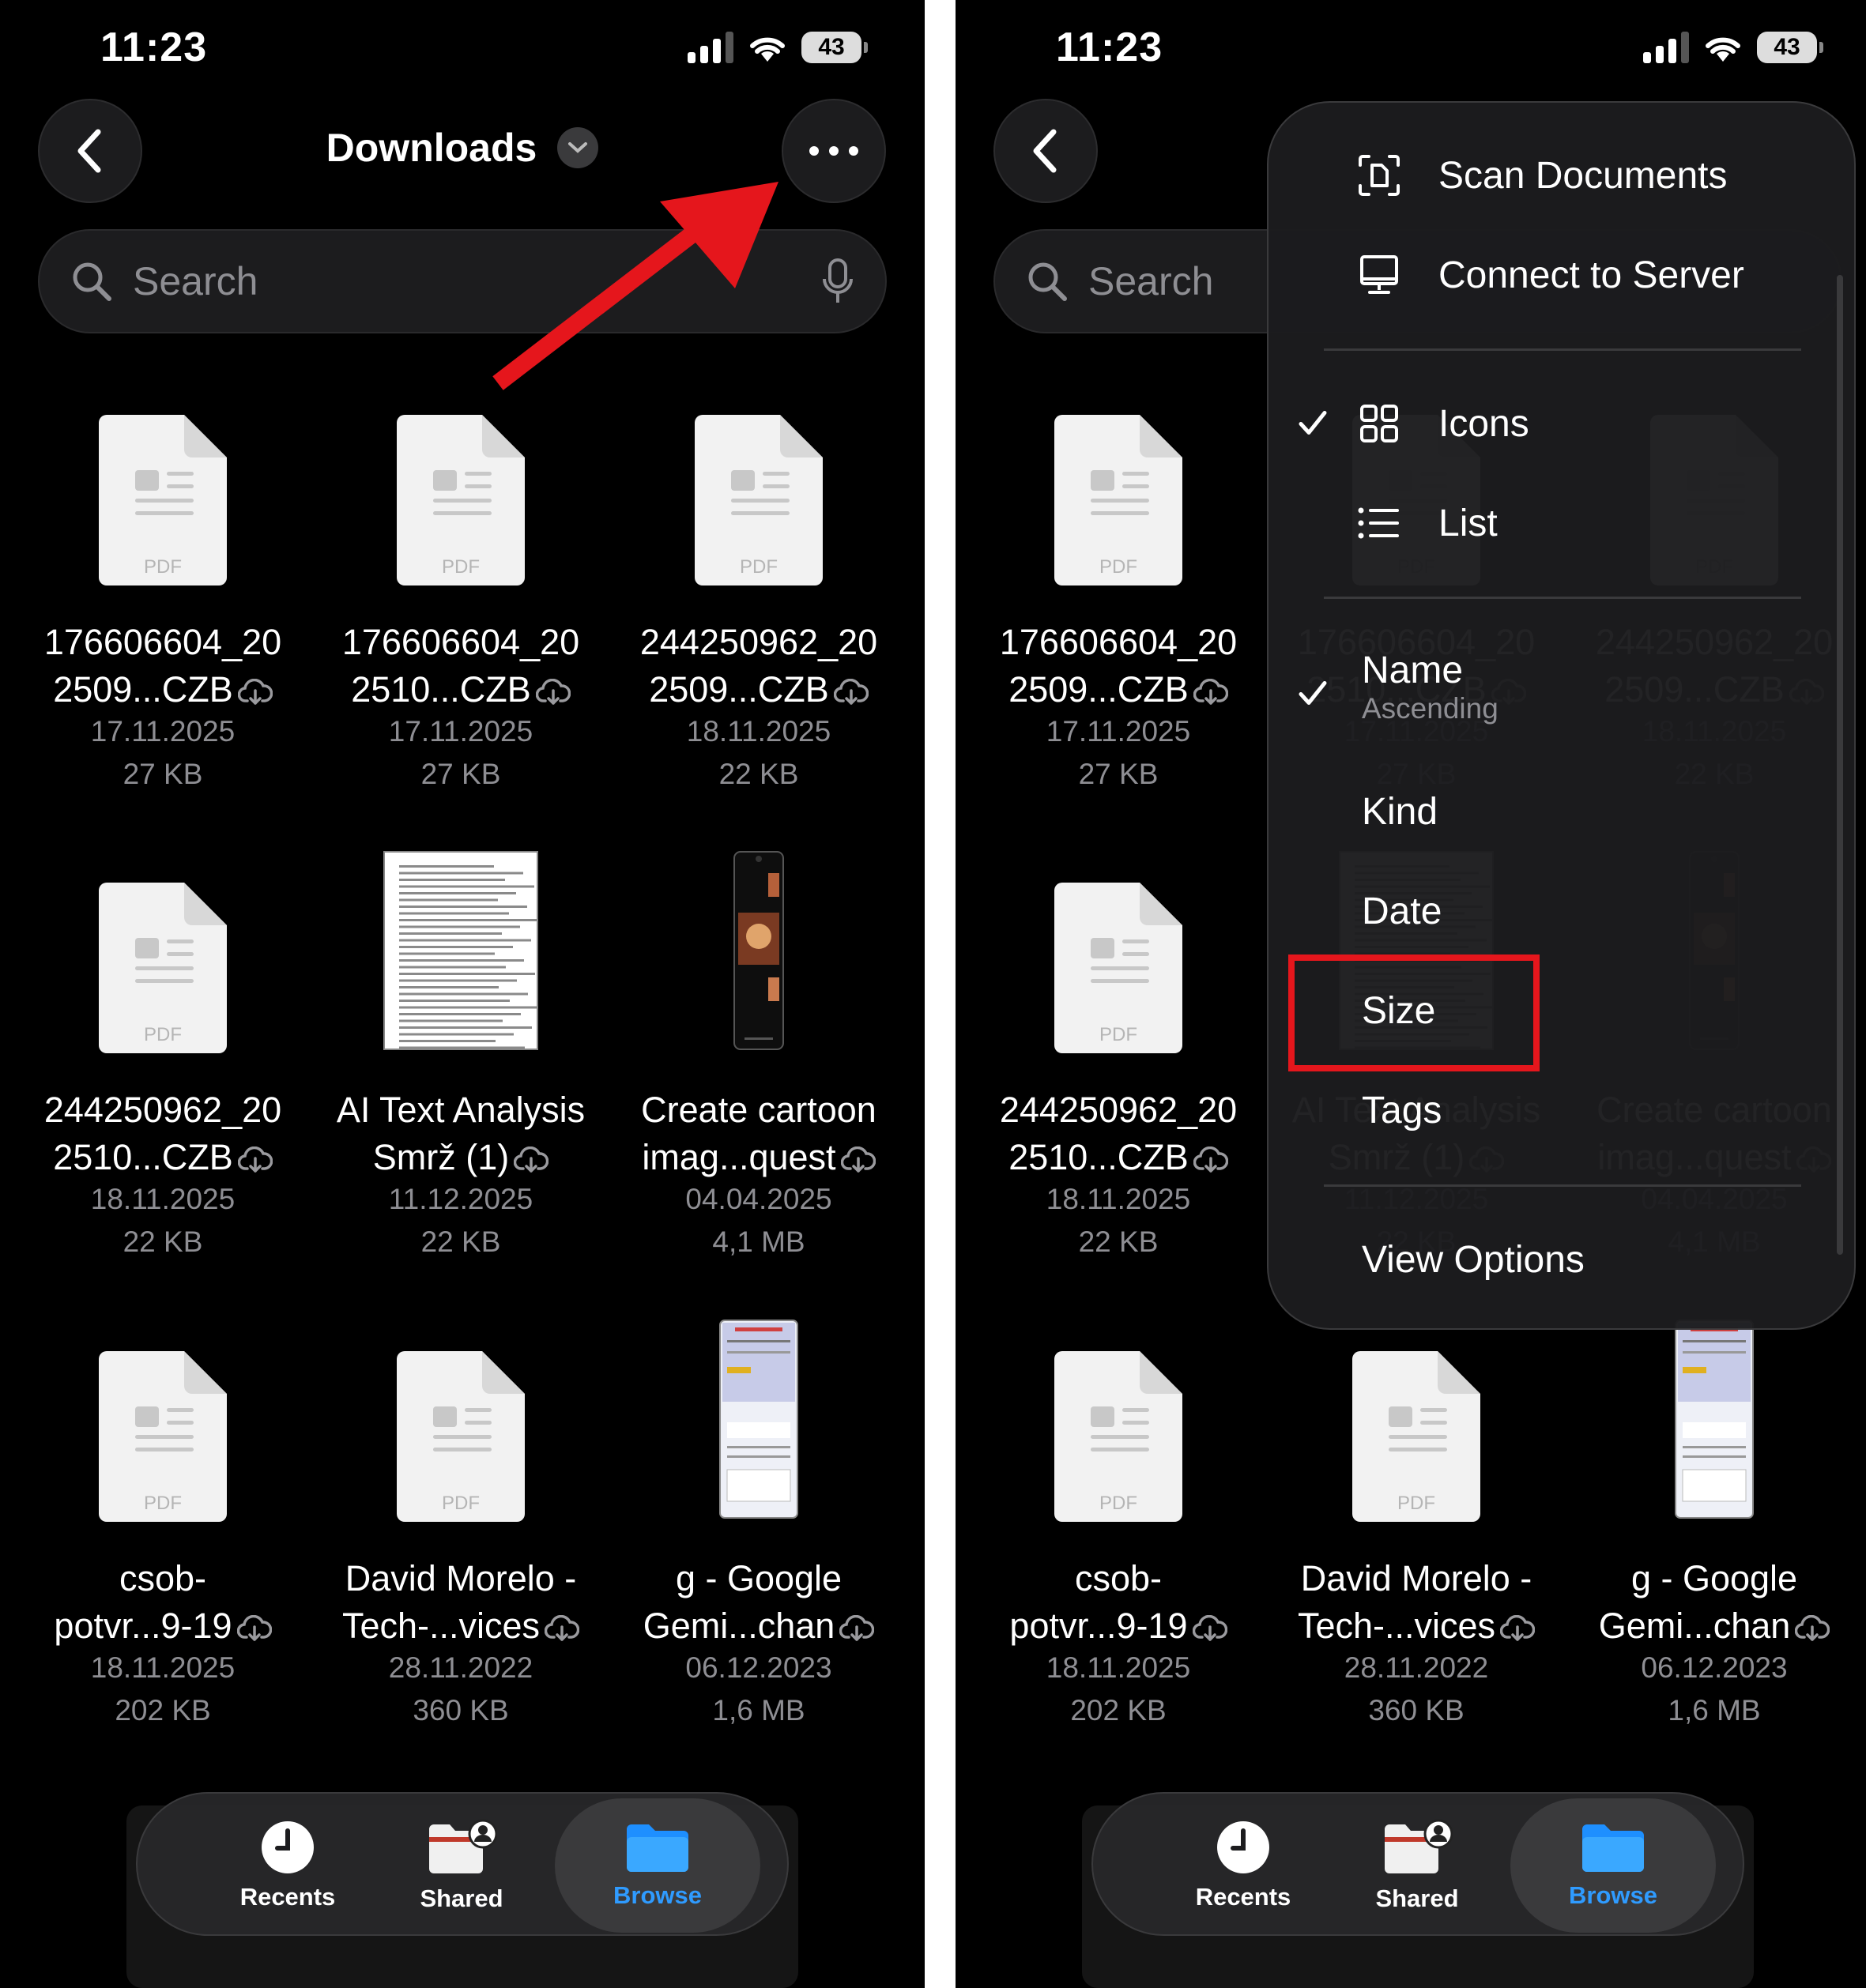 Image resolution: width=1866 pixels, height=1988 pixels. I want to click on file-name-line-2: Tech-...vices, so click(461, 1626).